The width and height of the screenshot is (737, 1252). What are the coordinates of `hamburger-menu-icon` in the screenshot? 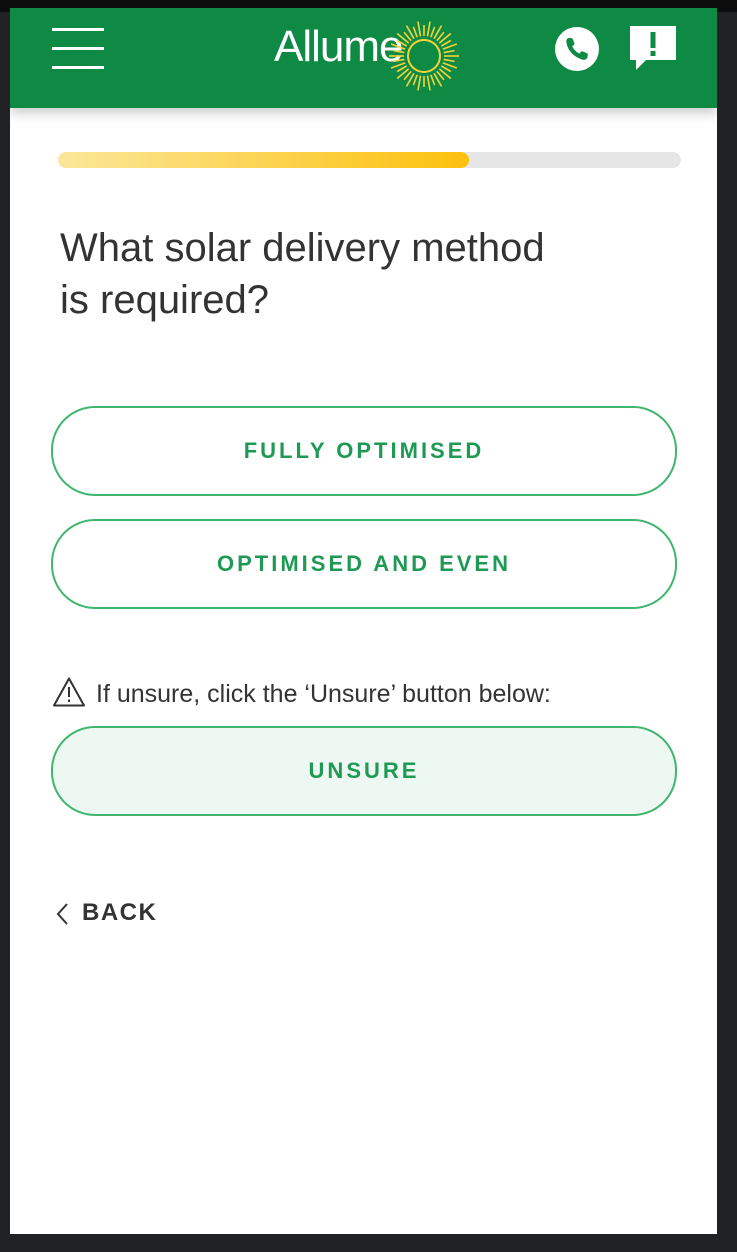 It's located at (78, 49).